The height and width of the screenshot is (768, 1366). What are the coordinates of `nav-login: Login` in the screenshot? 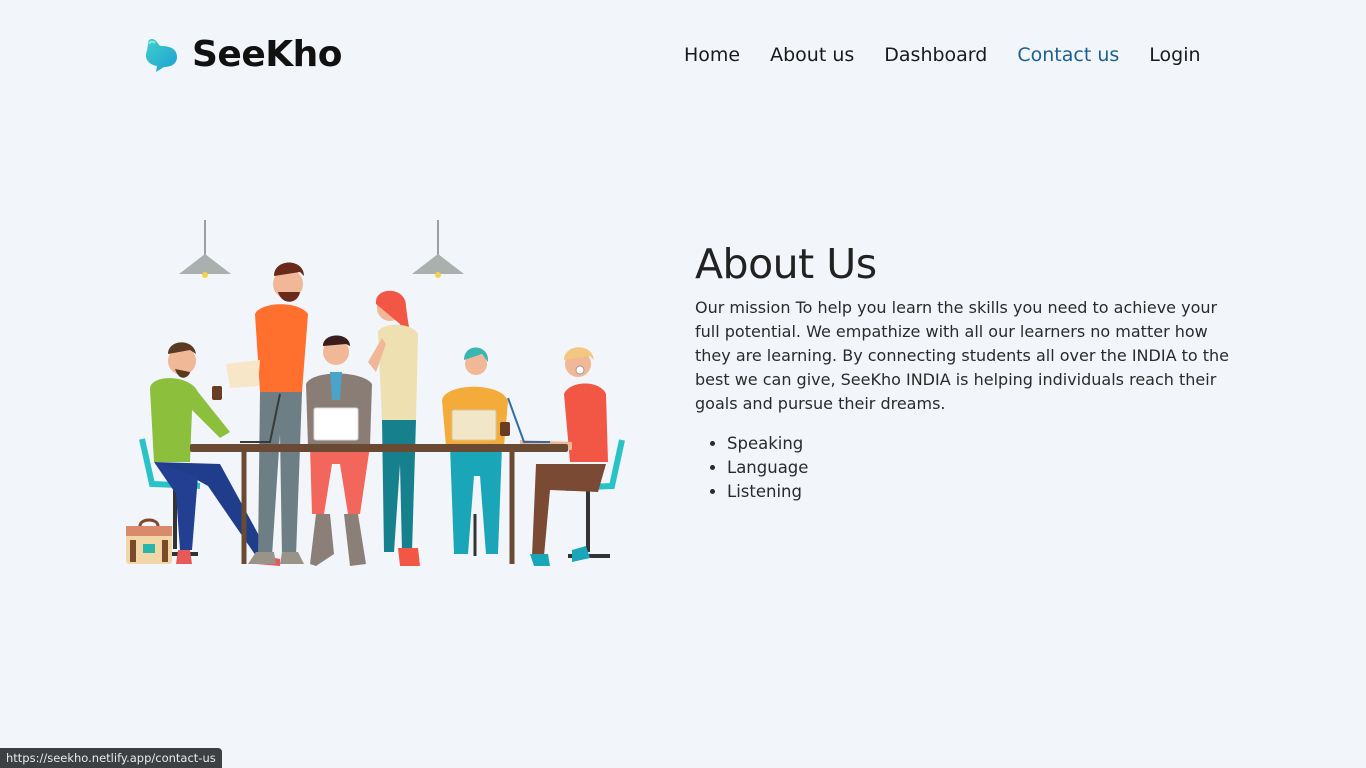 It's located at (1174, 55).